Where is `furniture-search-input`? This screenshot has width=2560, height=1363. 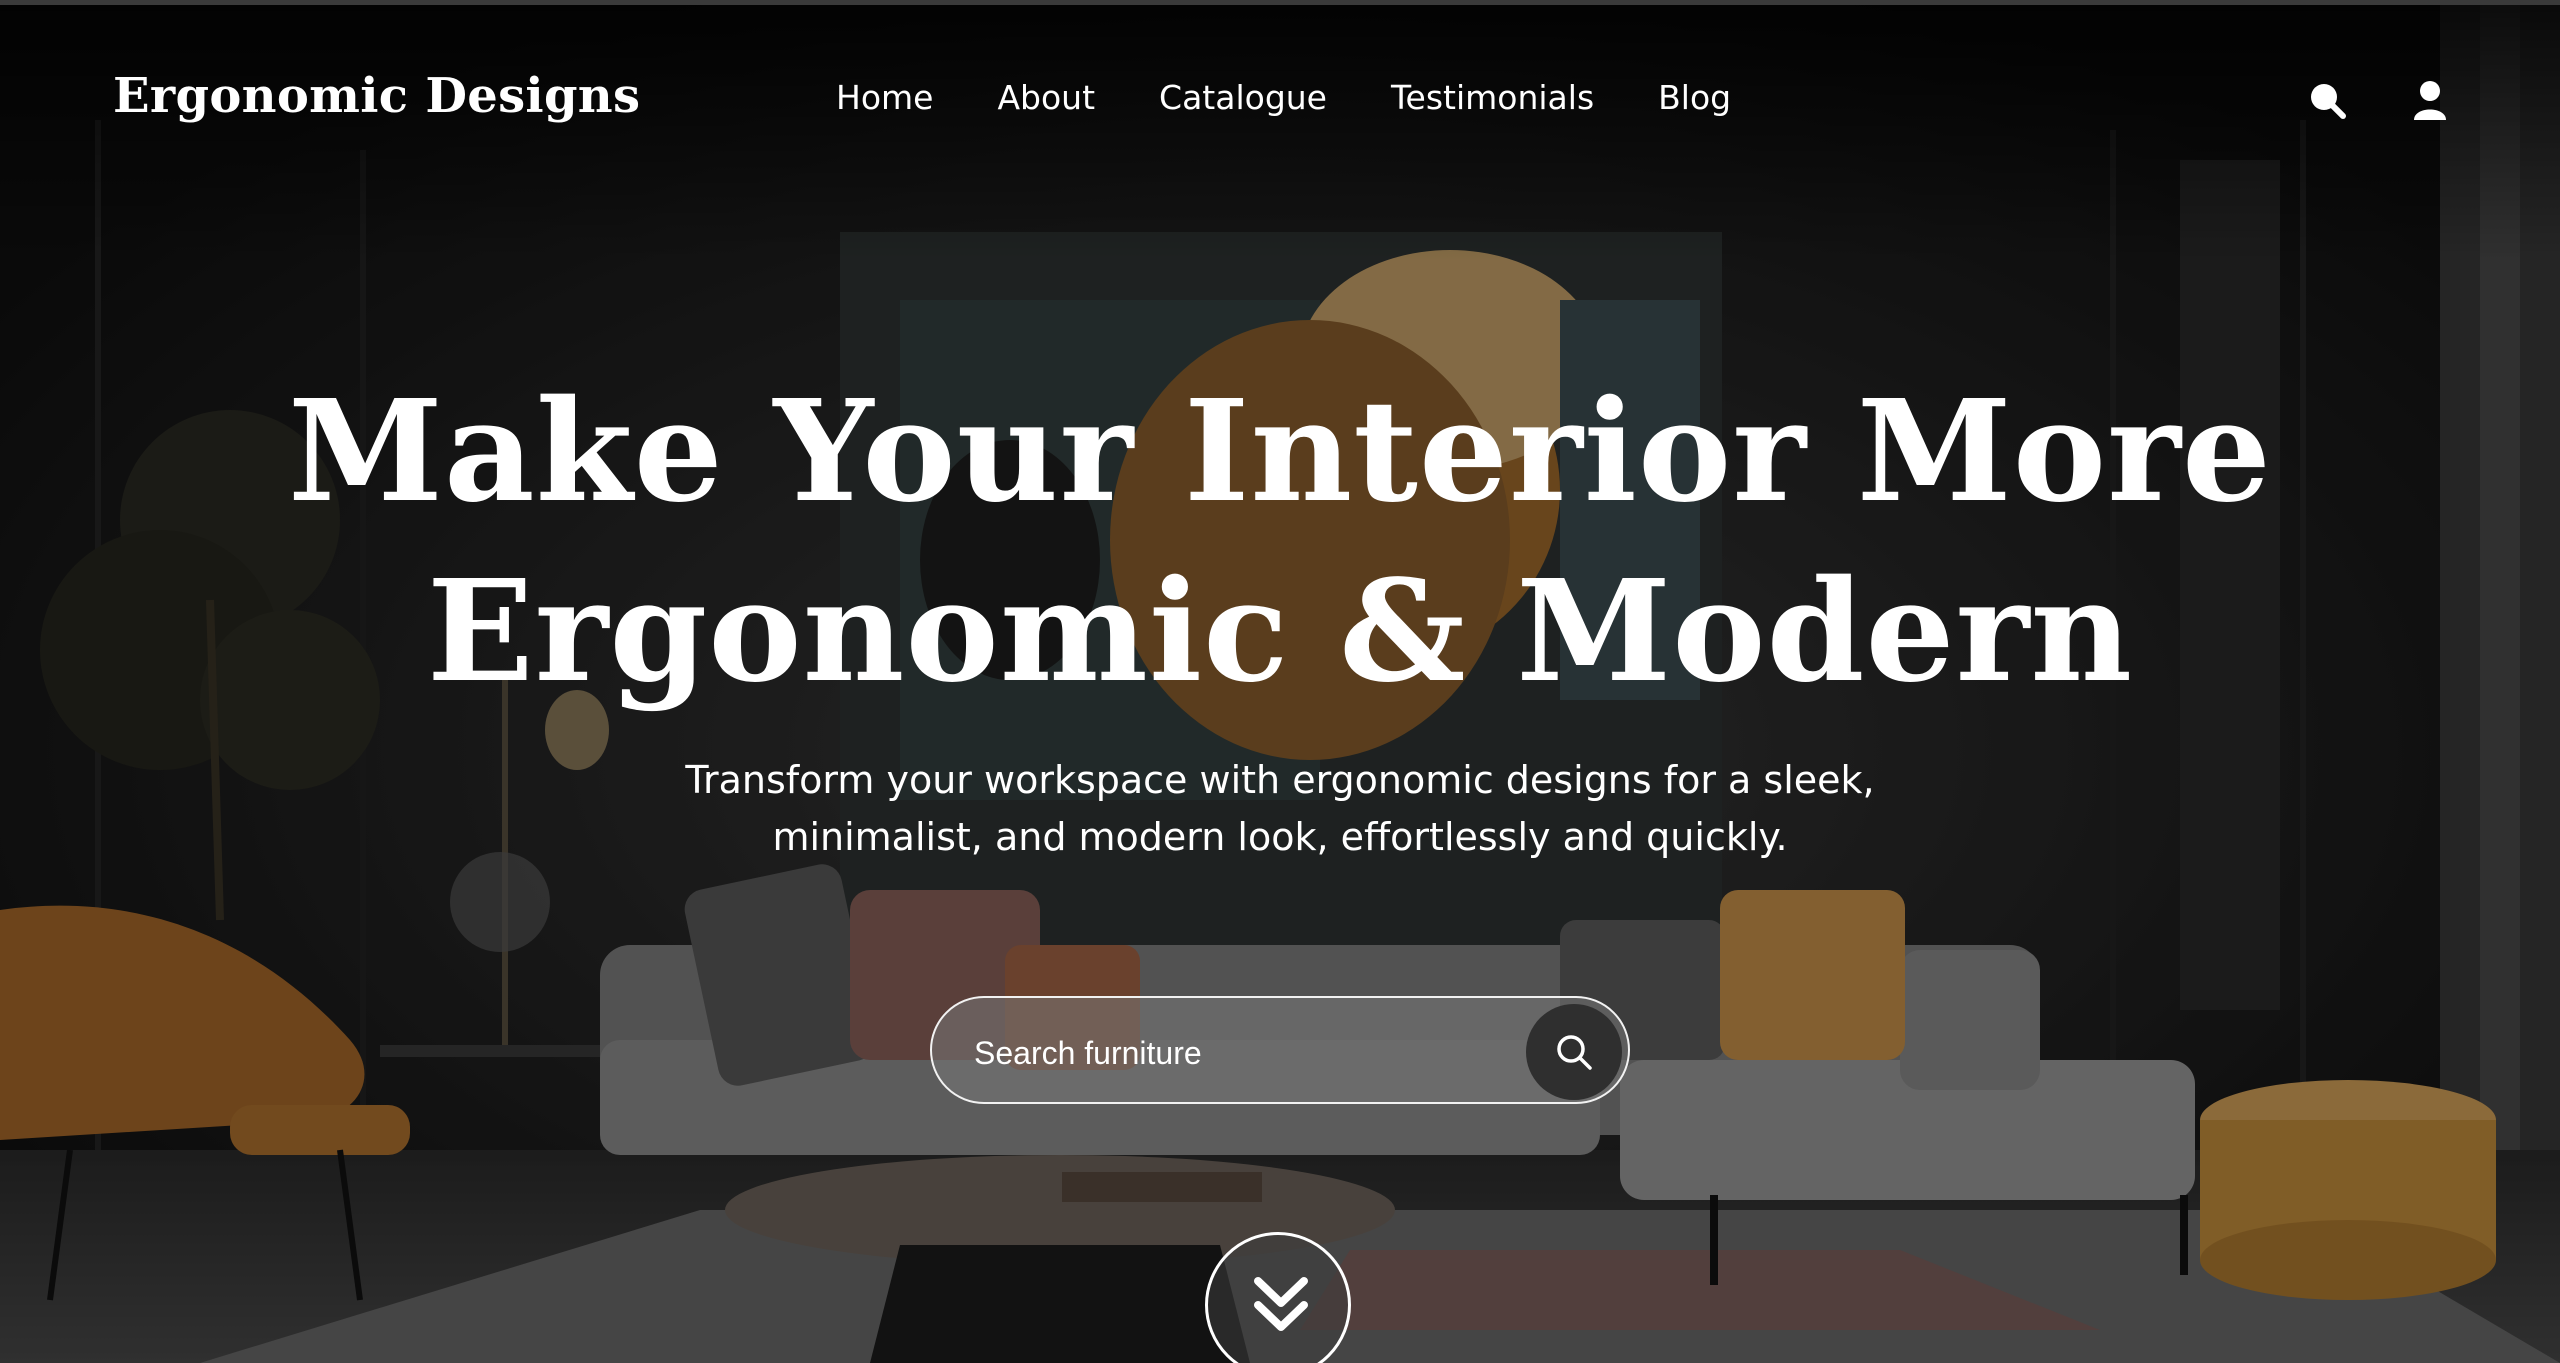 furniture-search-input is located at coordinates (1244, 1053).